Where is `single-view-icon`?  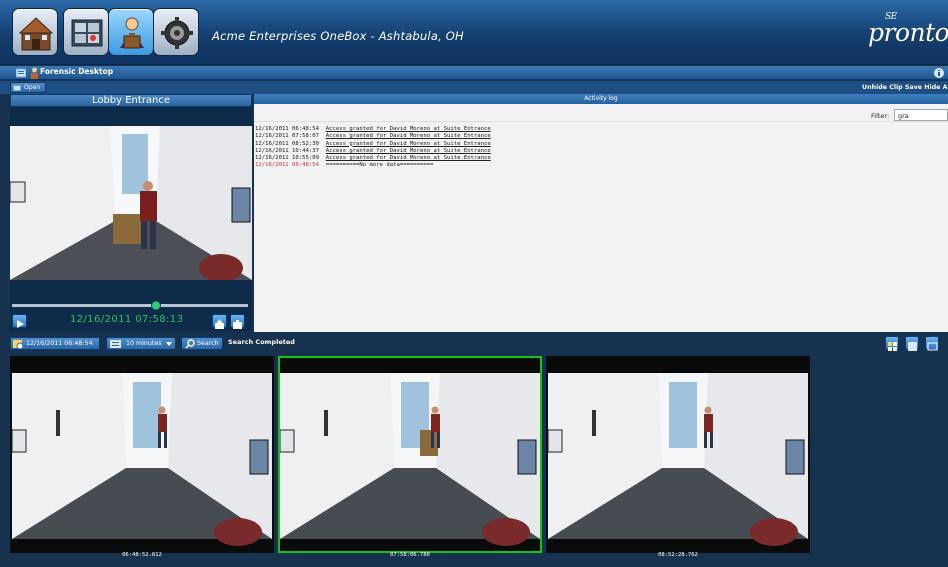
single-view-icon is located at coordinates (912, 346).